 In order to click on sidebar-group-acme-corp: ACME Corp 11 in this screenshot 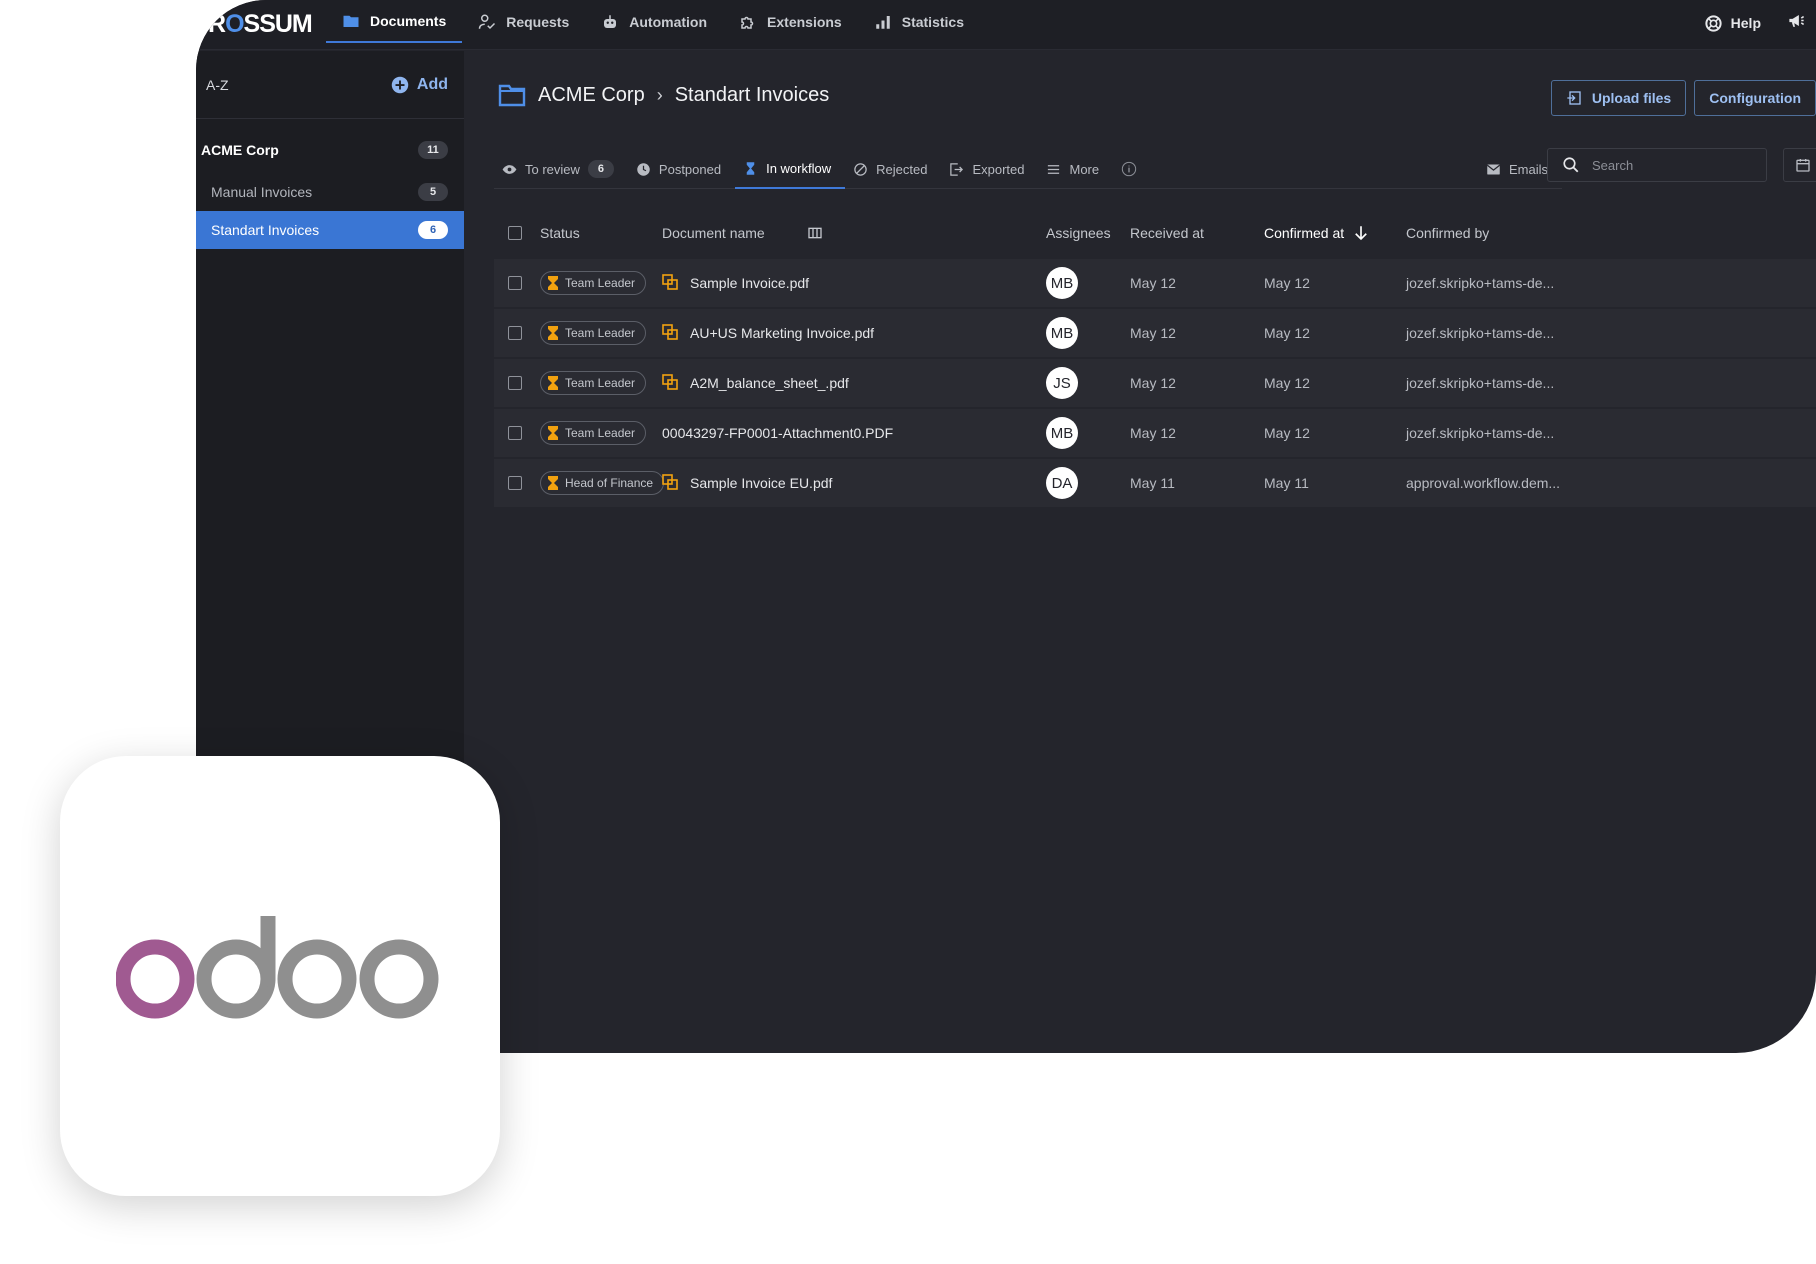, I will do `click(330, 150)`.